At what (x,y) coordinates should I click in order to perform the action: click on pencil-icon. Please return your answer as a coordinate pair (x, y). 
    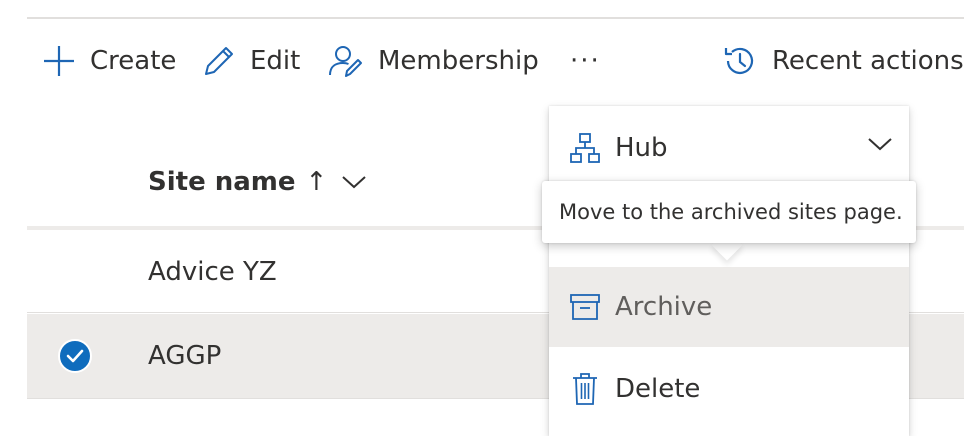
    Looking at the image, I should click on (219, 61).